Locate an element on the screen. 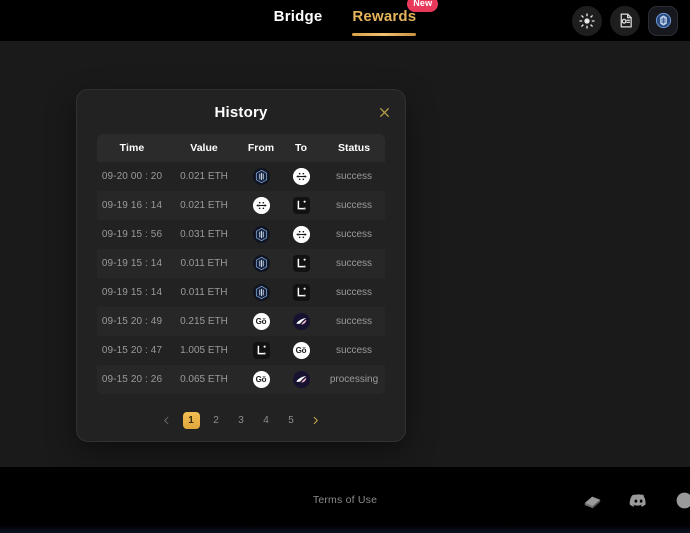 The width and height of the screenshot is (690, 533). header-actions is located at coordinates (625, 20).